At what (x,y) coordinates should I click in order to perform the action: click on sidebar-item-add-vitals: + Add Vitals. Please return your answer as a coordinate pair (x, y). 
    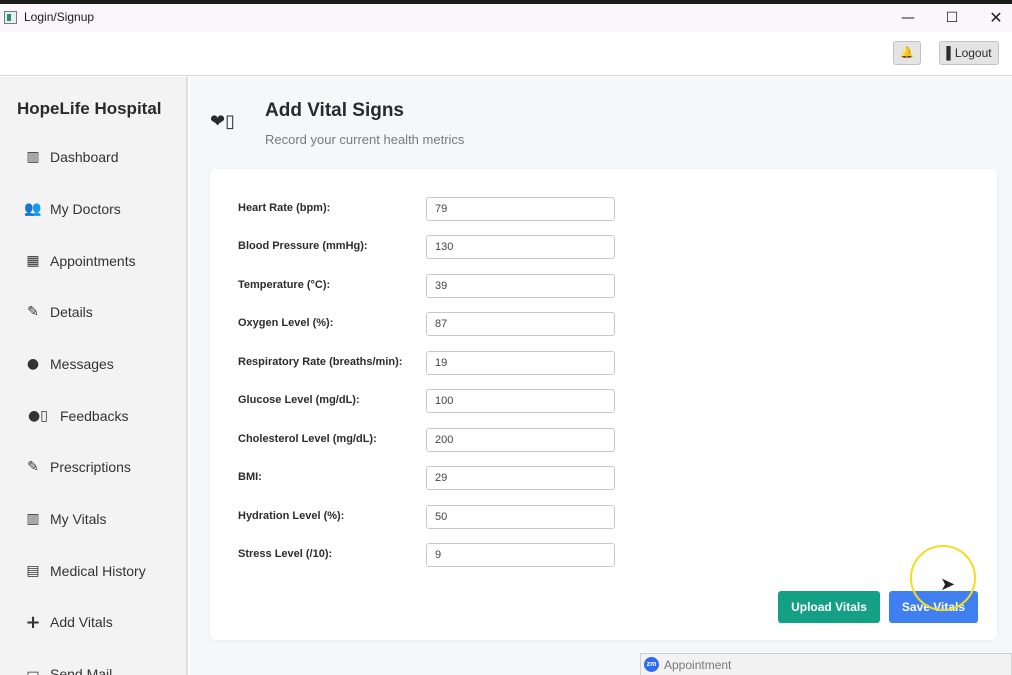
    Looking at the image, I should click on (68, 622).